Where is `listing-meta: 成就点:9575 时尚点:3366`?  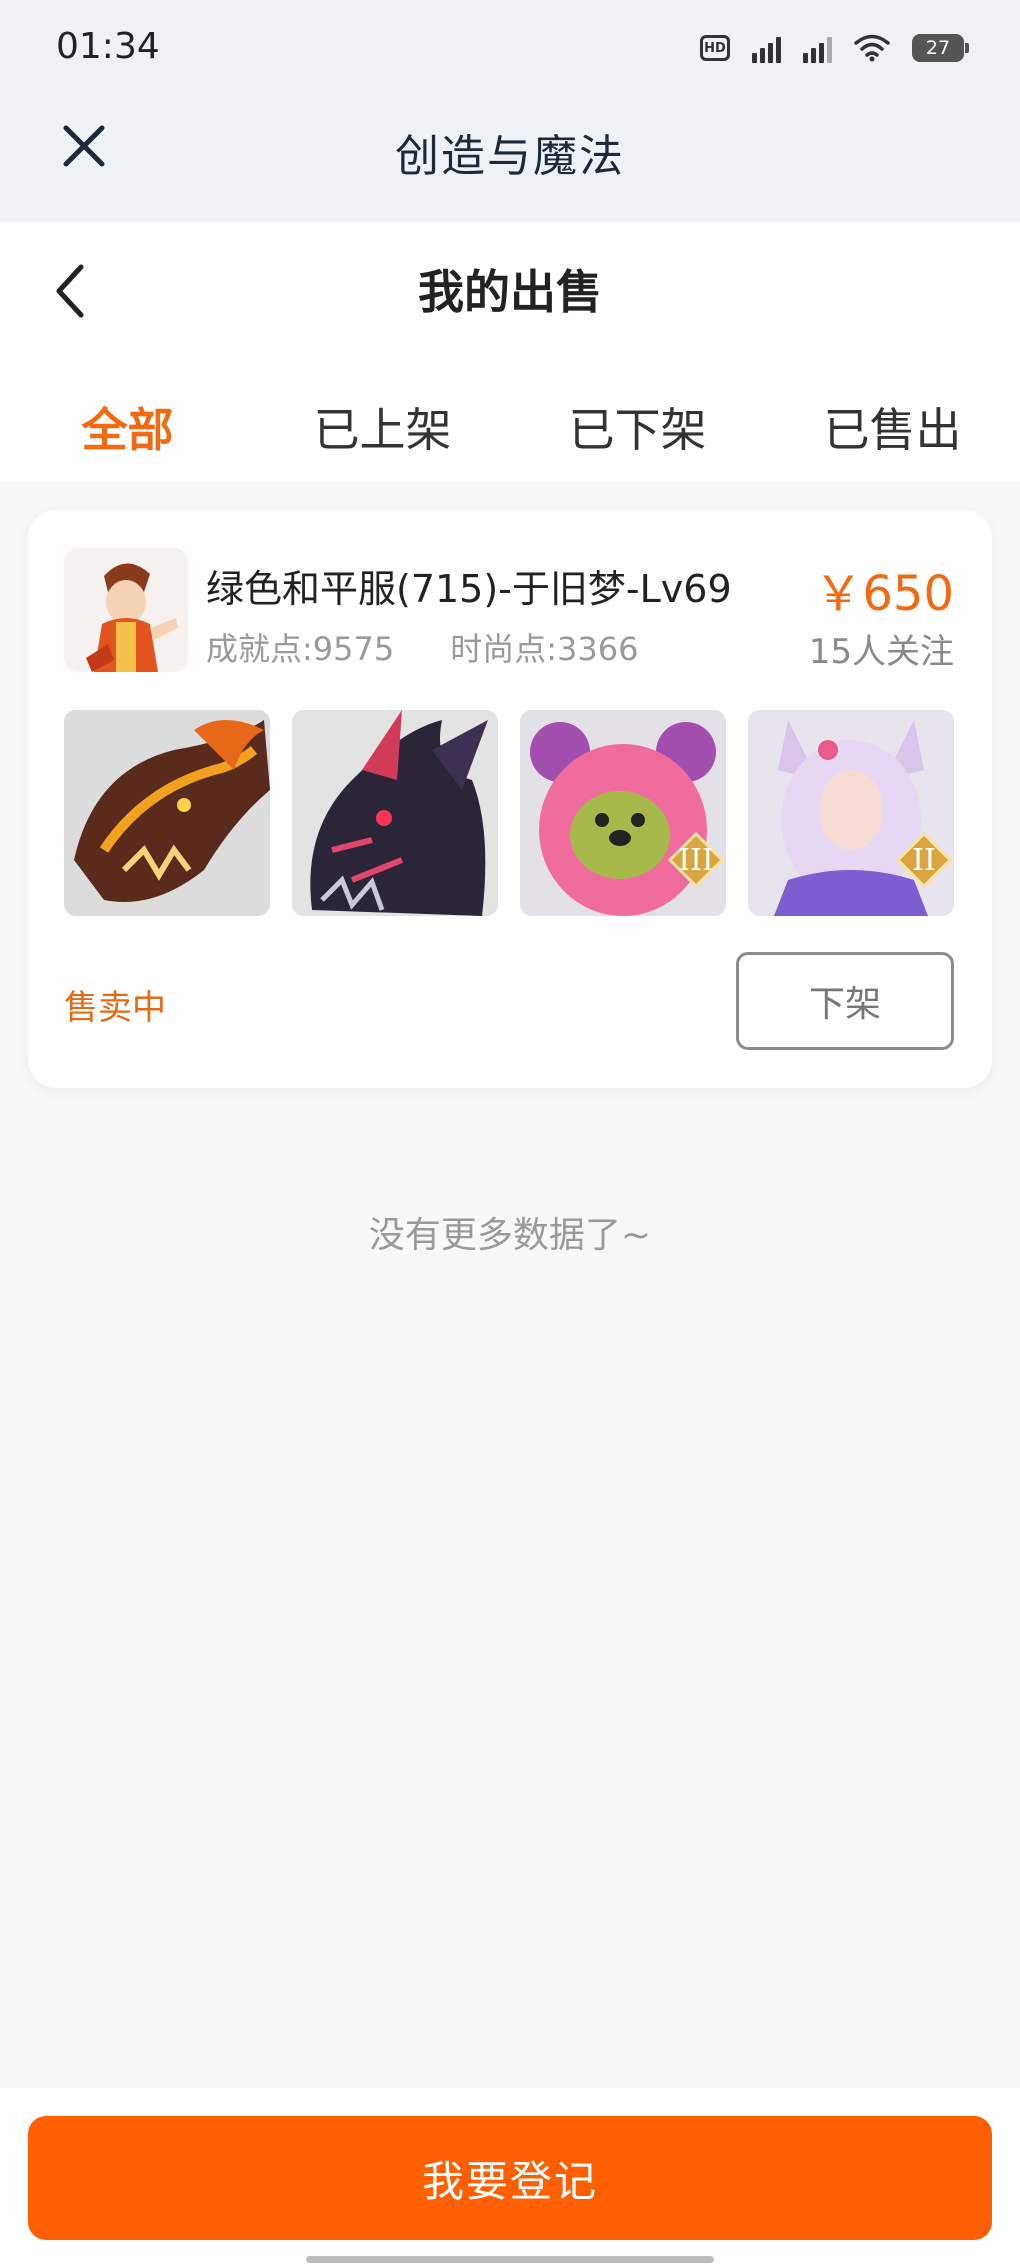 listing-meta: 成就点:9575 时尚点:3366 is located at coordinates (422, 647).